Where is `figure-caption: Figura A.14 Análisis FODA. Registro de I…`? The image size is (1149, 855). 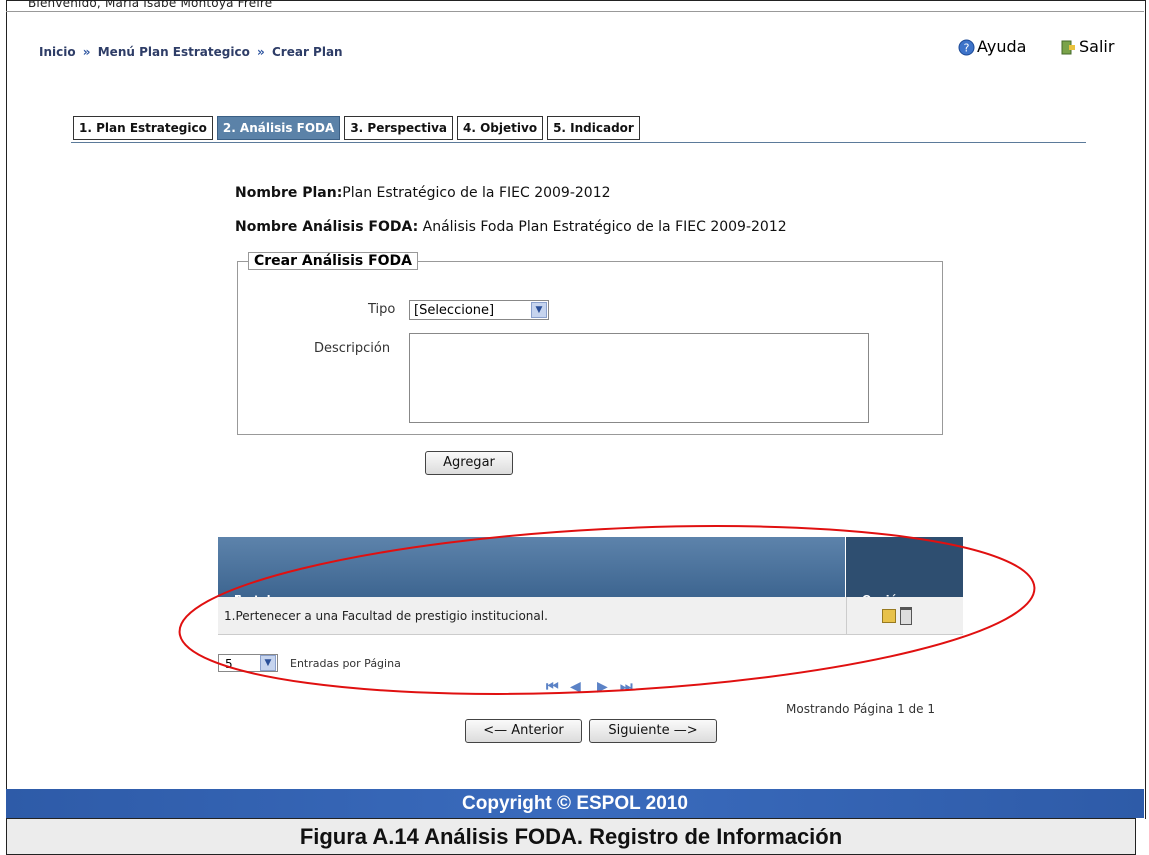 figure-caption: Figura A.14 Análisis FODA. Registro de I… is located at coordinates (571, 836).